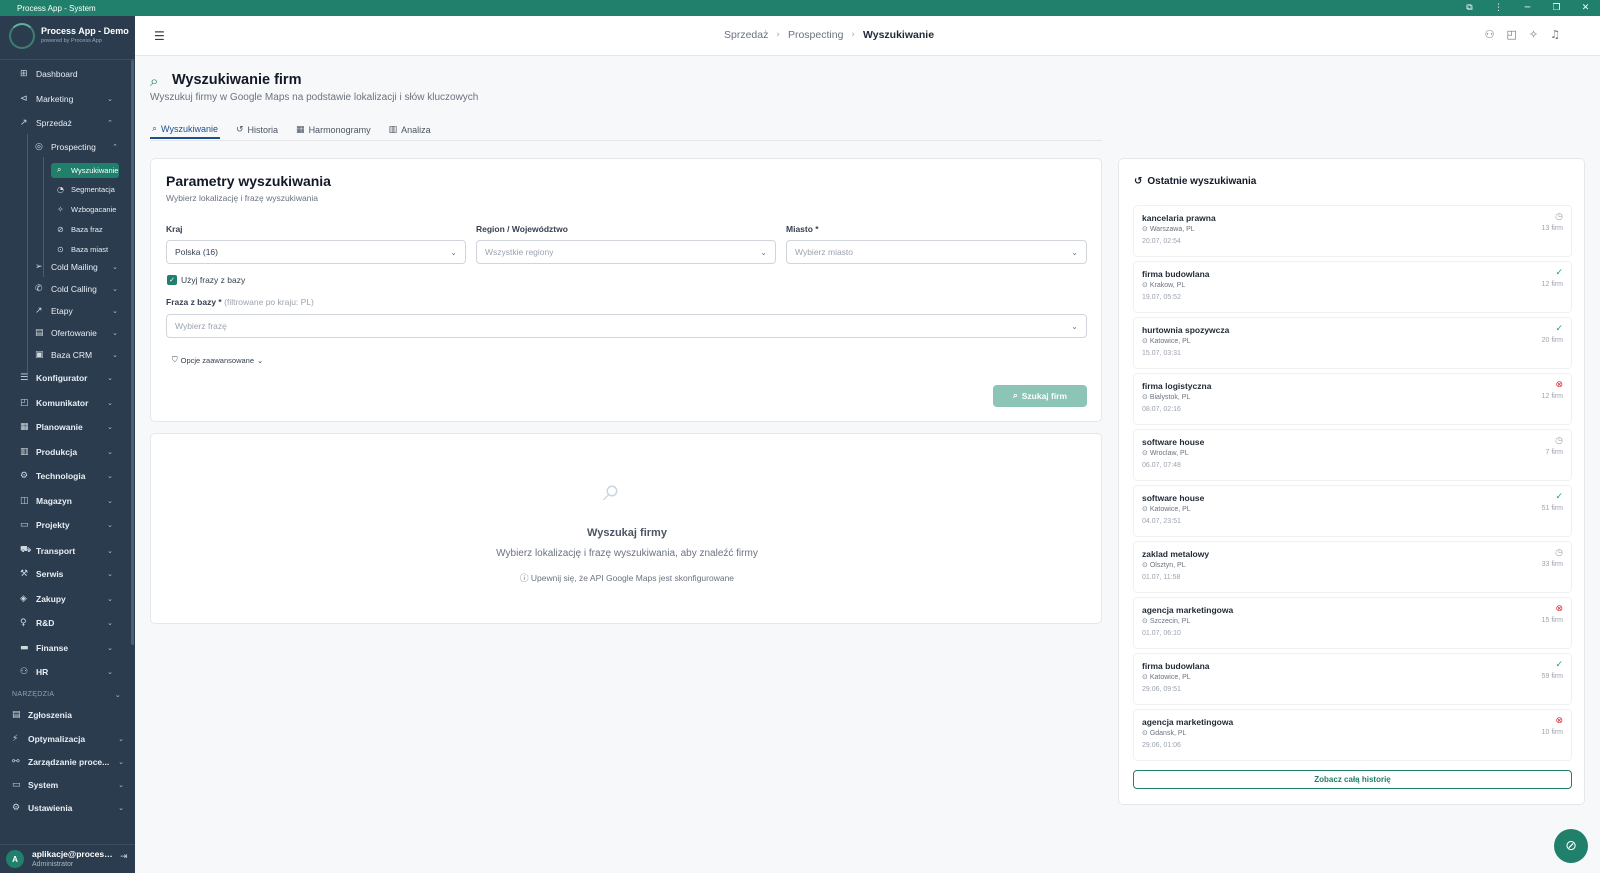 The height and width of the screenshot is (873, 1600). I want to click on sidebar-item-technologia: ⚙ Technologia ⌄, so click(66, 476).